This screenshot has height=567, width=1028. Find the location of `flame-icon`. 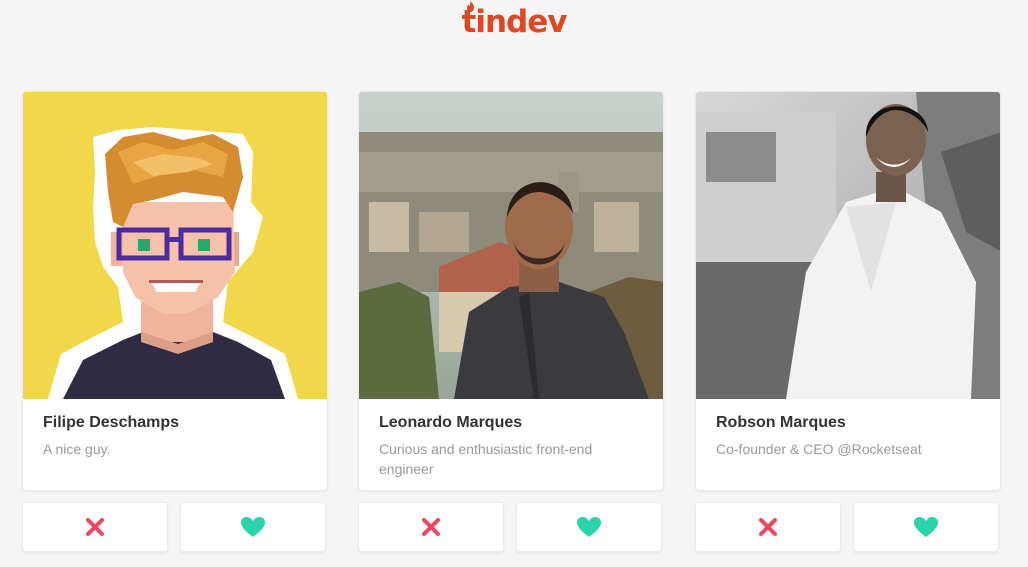

flame-icon is located at coordinates (470, 6).